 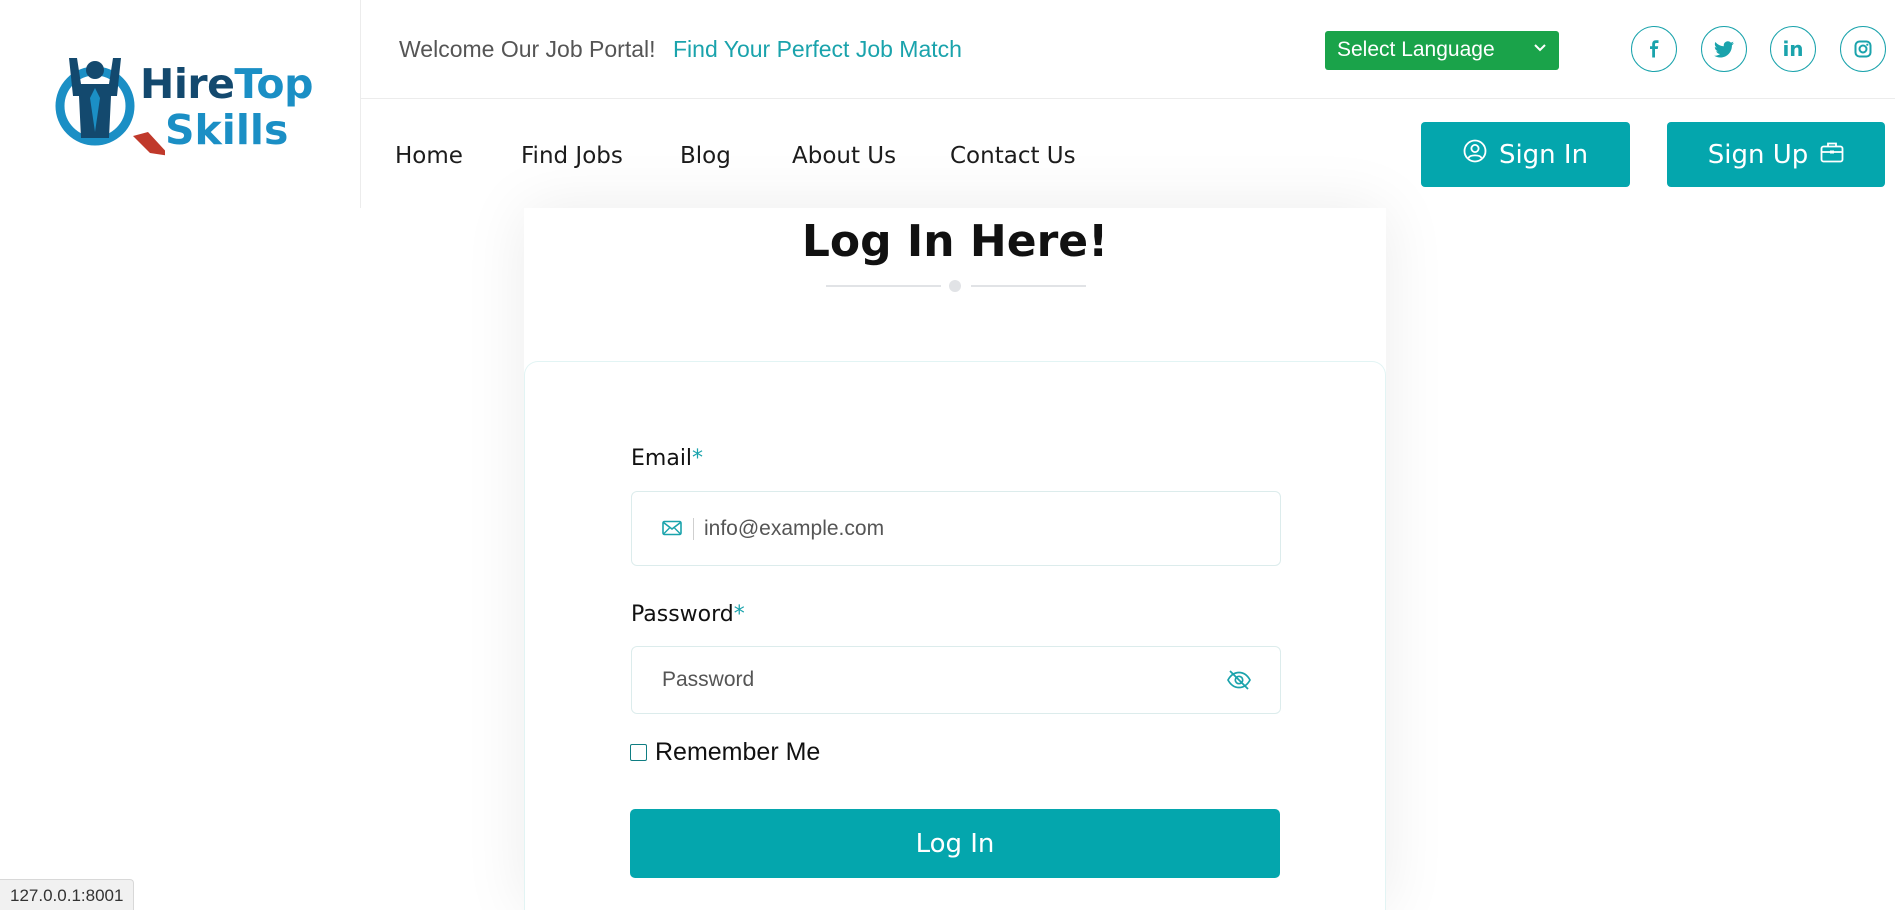 What do you see at coordinates (955, 241) in the screenshot?
I see `login-title: Log In Here!` at bounding box center [955, 241].